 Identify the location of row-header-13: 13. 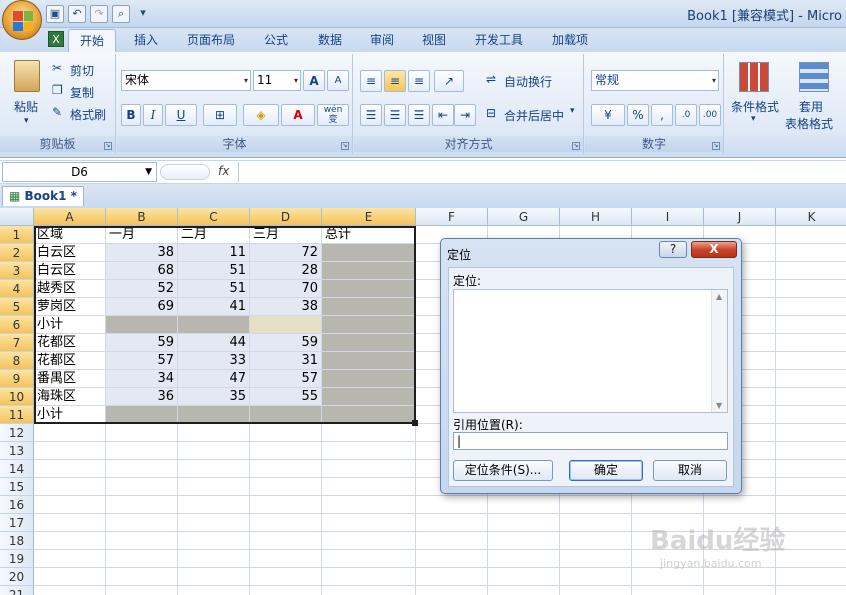
(17, 451).